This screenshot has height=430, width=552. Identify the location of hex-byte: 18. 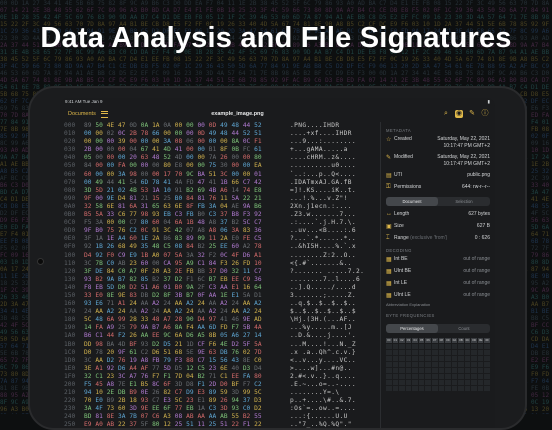
(132, 400).